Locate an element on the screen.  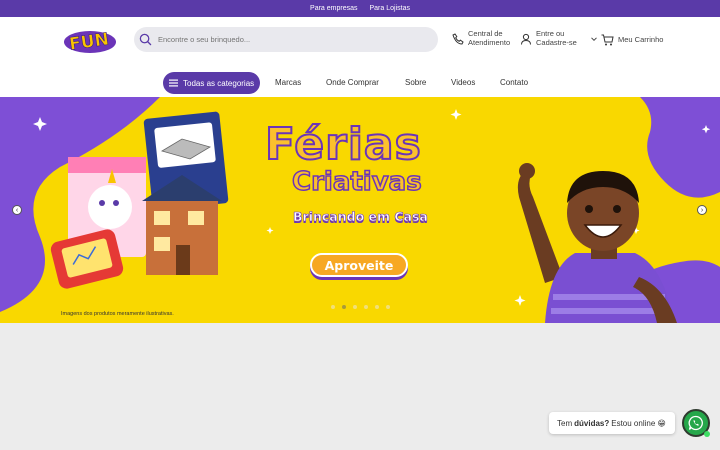
banner-cta-button: Aproveite is located at coordinates (359, 265).